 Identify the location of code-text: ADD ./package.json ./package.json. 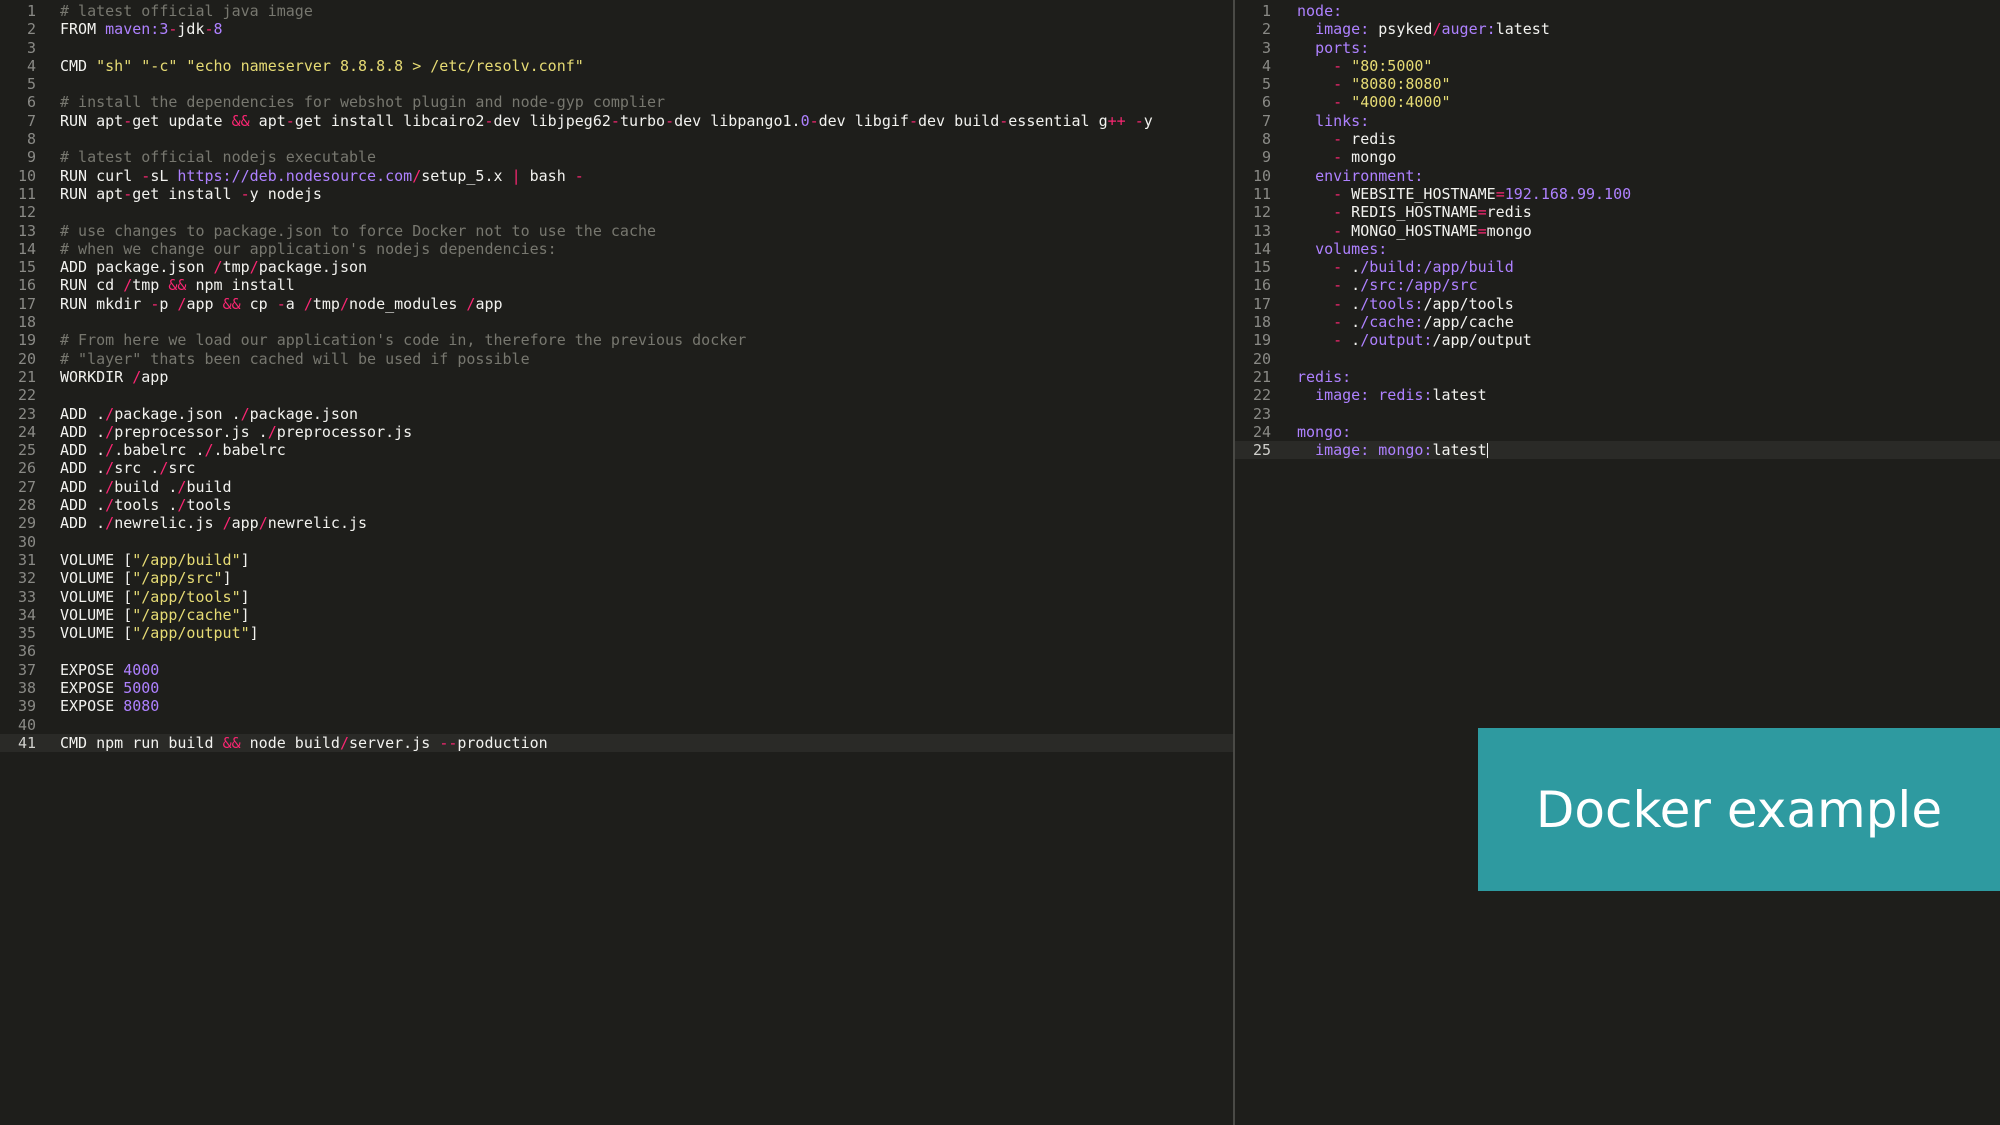
(209, 414).